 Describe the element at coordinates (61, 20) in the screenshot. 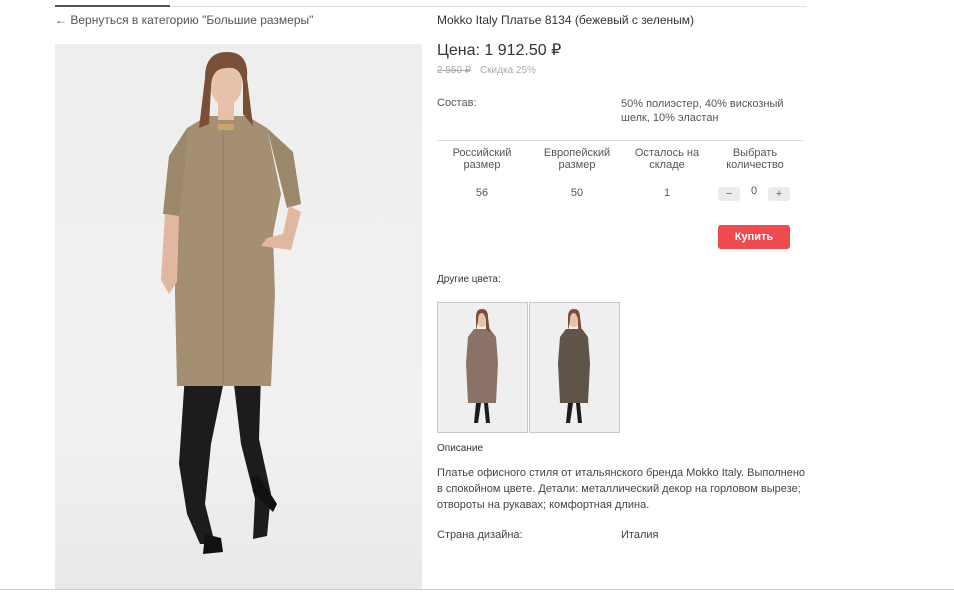

I see `arrow-left-icon: ←` at that location.